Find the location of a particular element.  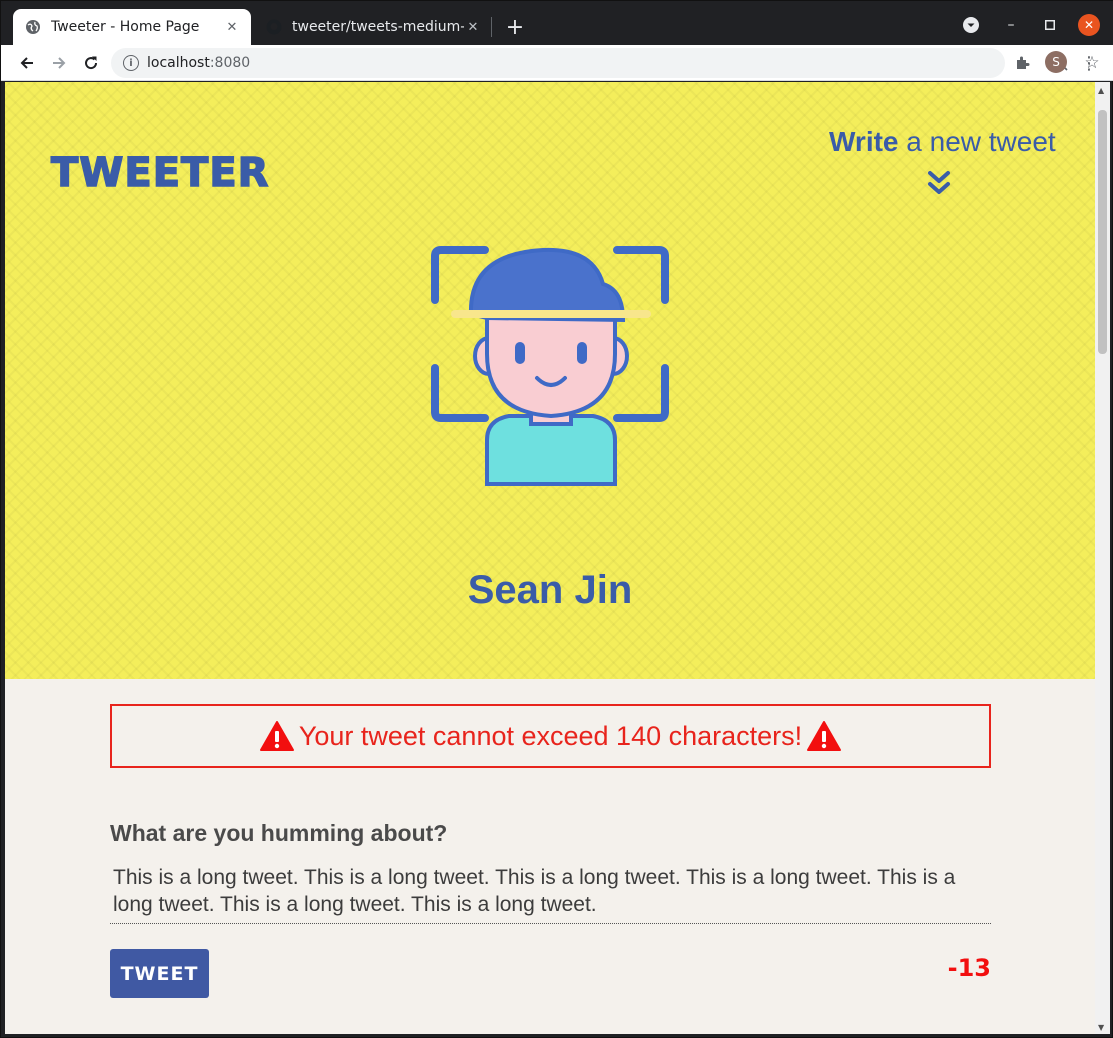

back-arrow-icon is located at coordinates (27, 63).